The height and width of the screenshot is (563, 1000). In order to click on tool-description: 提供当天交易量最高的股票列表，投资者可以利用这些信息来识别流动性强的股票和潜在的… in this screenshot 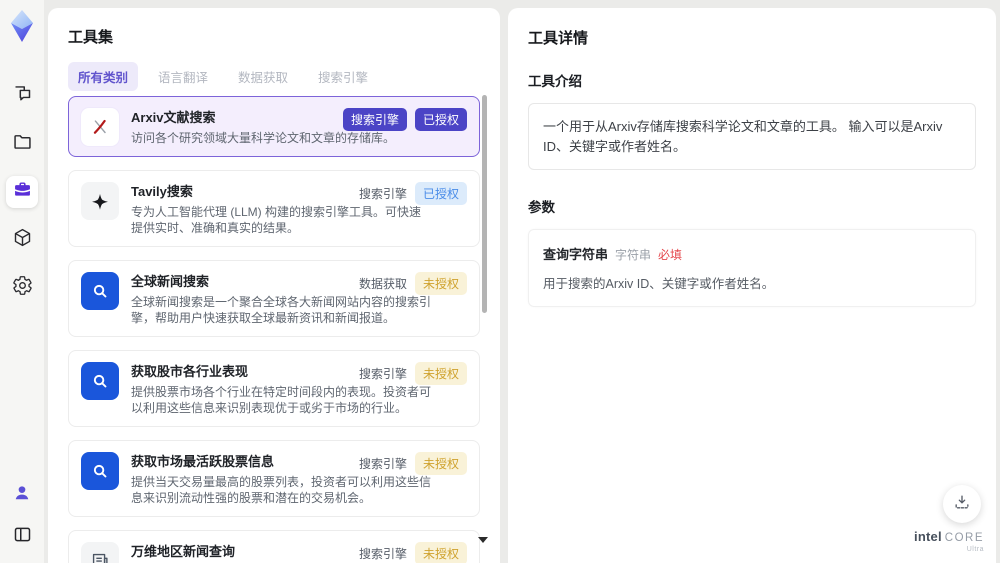, I will do `click(281, 490)`.